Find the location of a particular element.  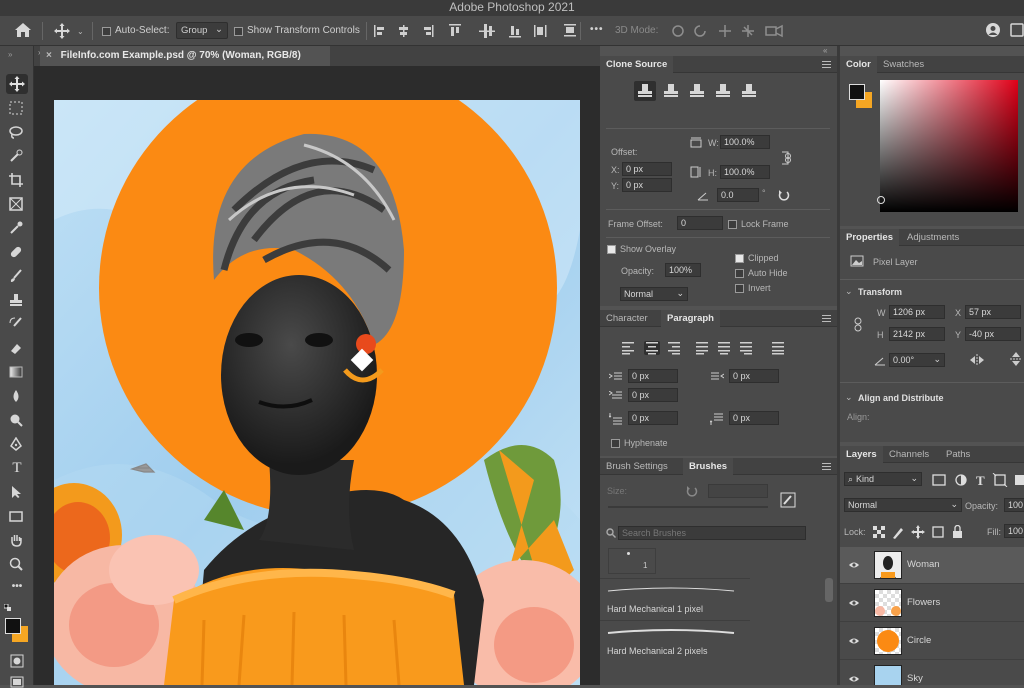

quick-mask-icon is located at coordinates (17, 661).